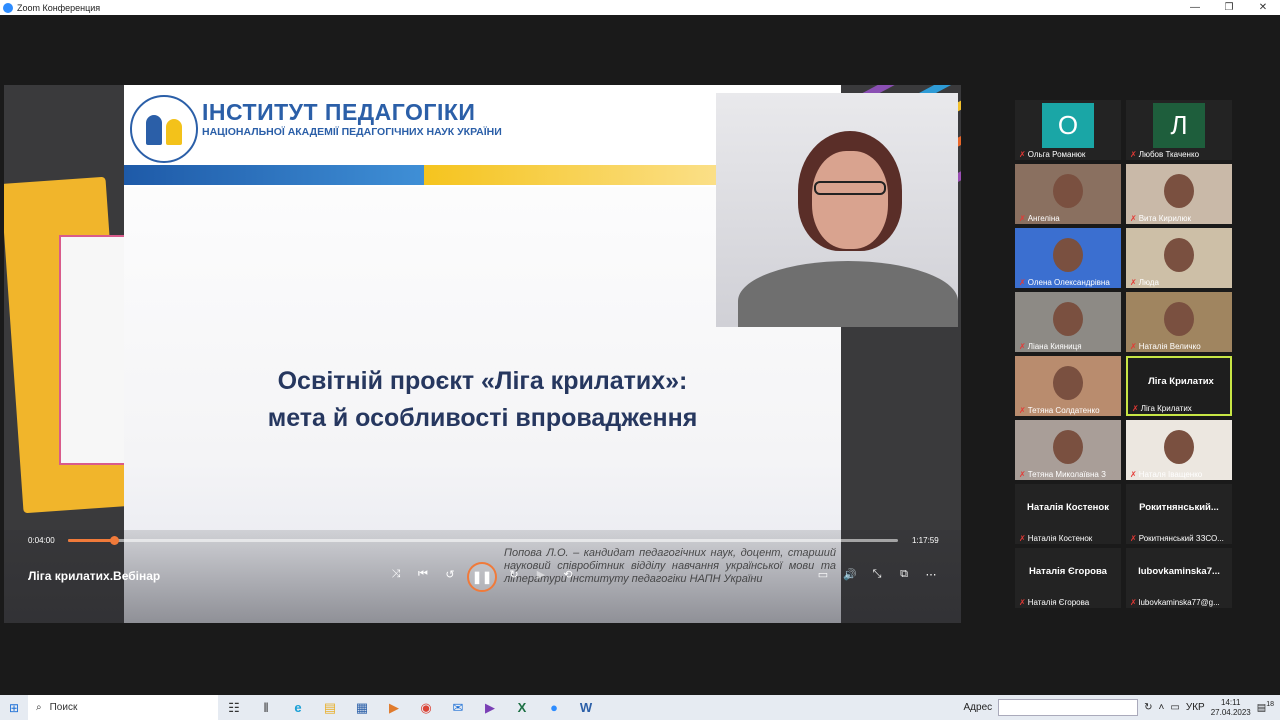 This screenshot has width=1280, height=720. Describe the element at coordinates (586, 707) in the screenshot. I see `word-icon: W` at that location.